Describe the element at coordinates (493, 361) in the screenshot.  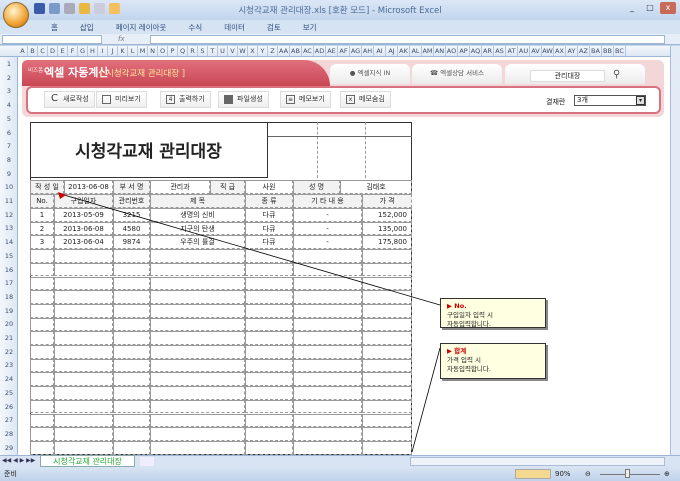
I see `comment-total: ▶ 합계 가격 입력 시 자동입력합니다.` at that location.